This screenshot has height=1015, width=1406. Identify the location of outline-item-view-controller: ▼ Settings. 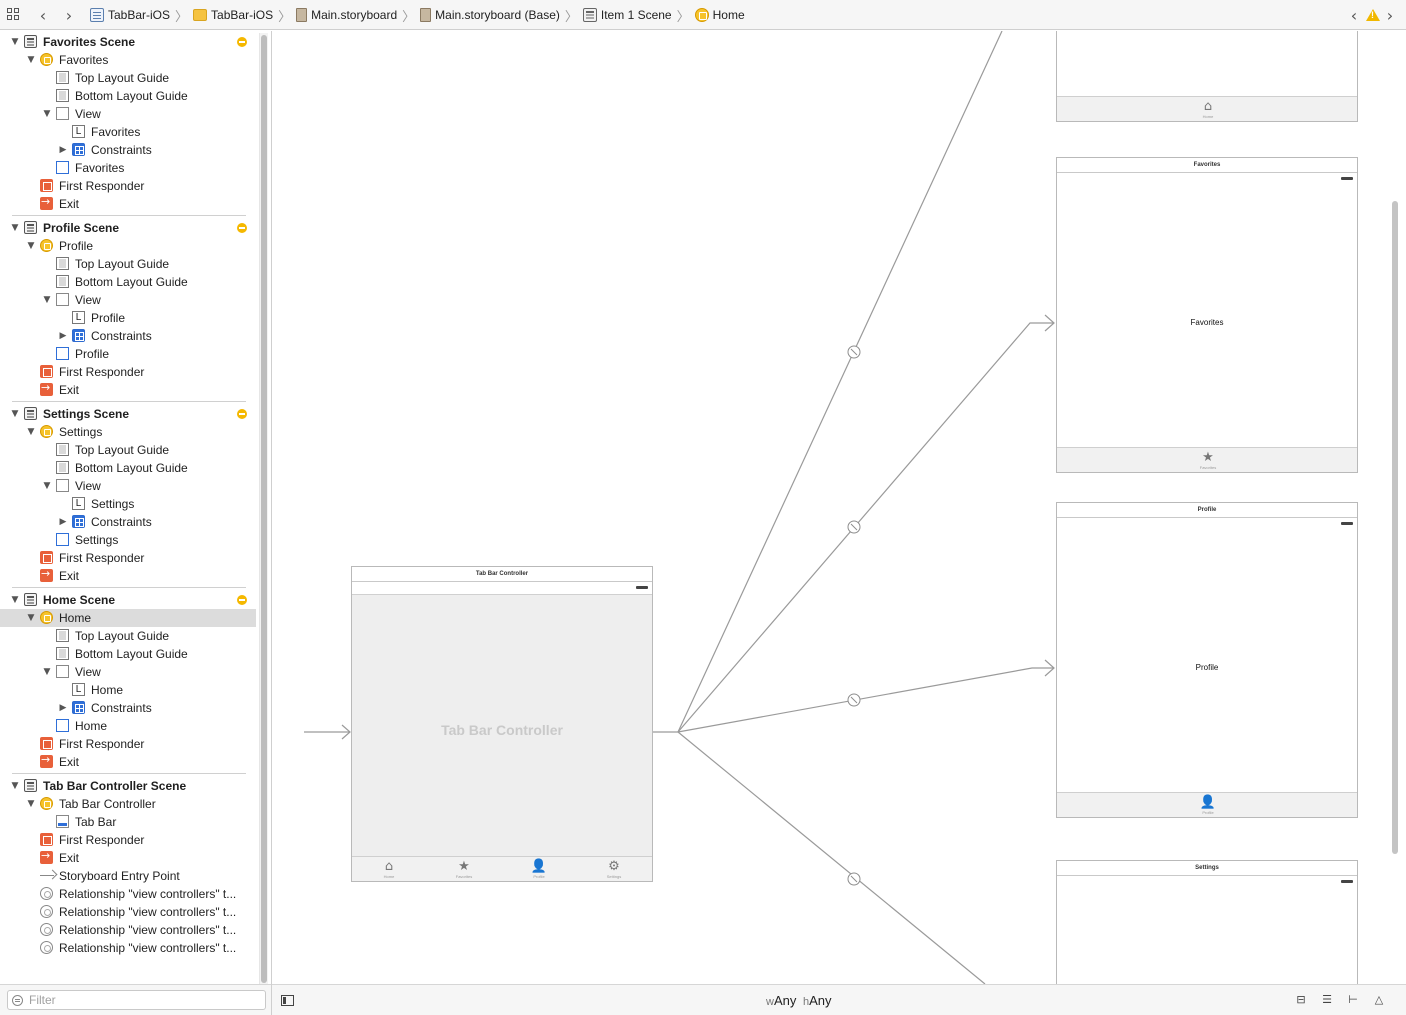
(128, 432).